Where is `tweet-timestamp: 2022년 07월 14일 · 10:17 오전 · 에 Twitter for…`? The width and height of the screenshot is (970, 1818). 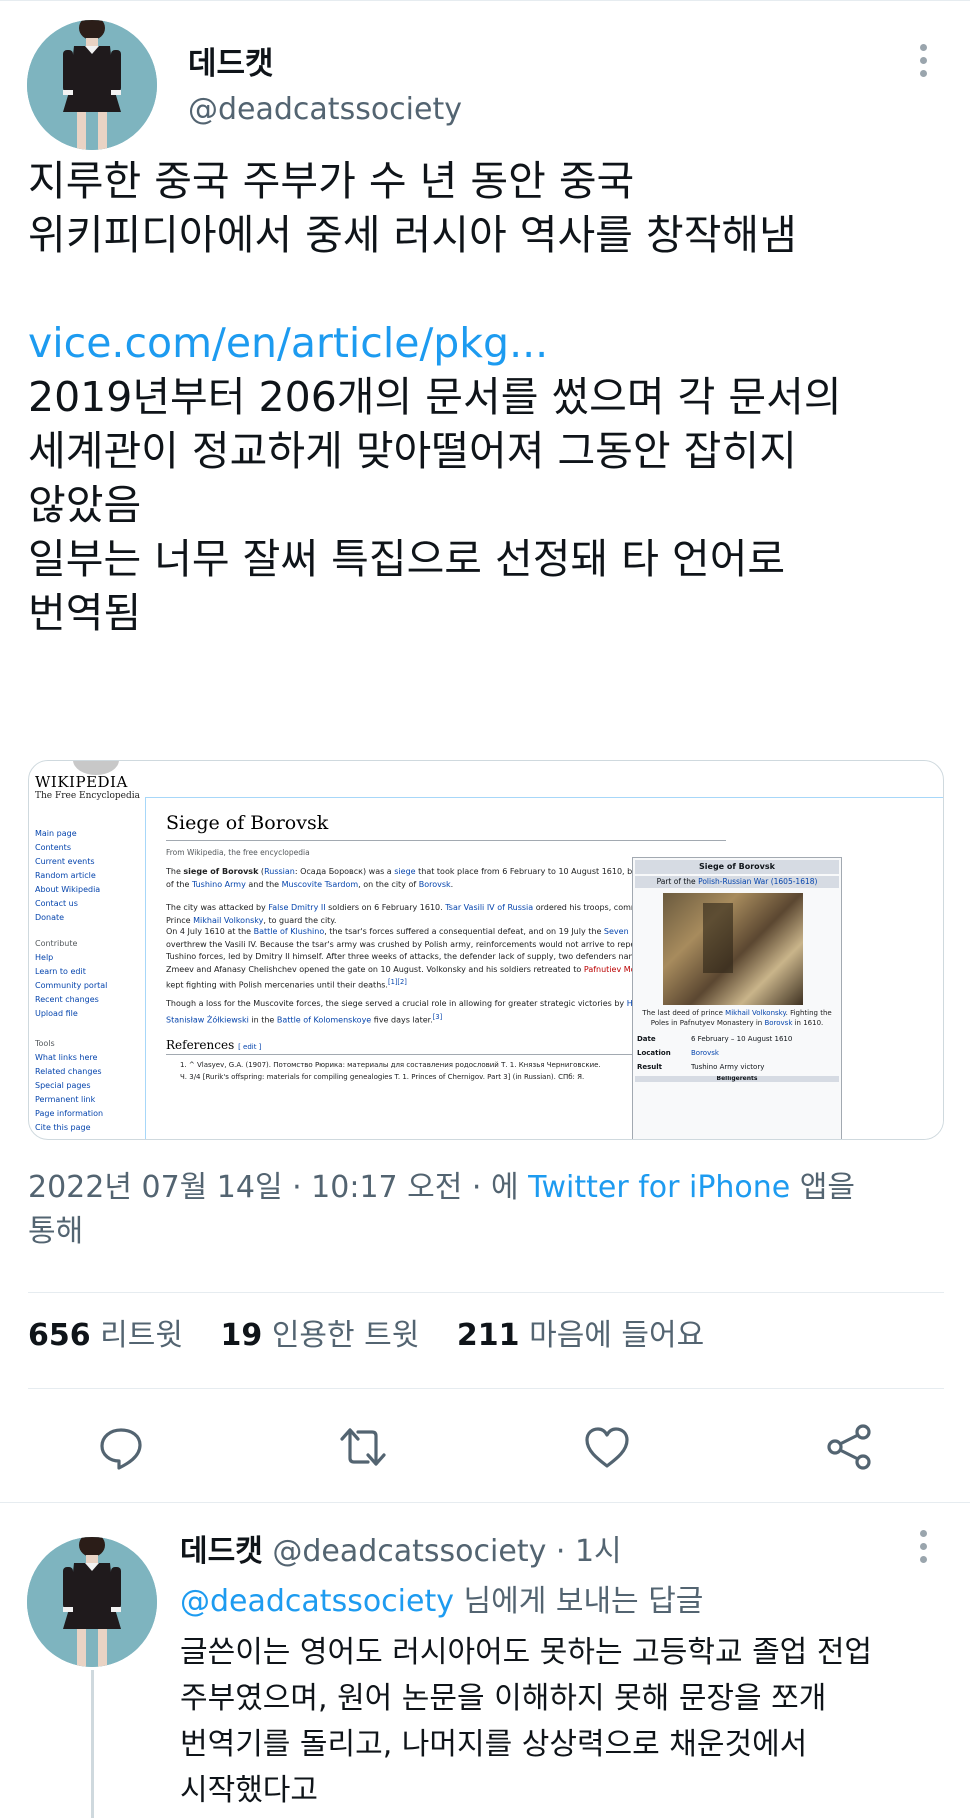
tweet-timestamp: 2022년 07월 14일 · 10:17 오전 · 에 Twitter for… is located at coordinates (478, 1210).